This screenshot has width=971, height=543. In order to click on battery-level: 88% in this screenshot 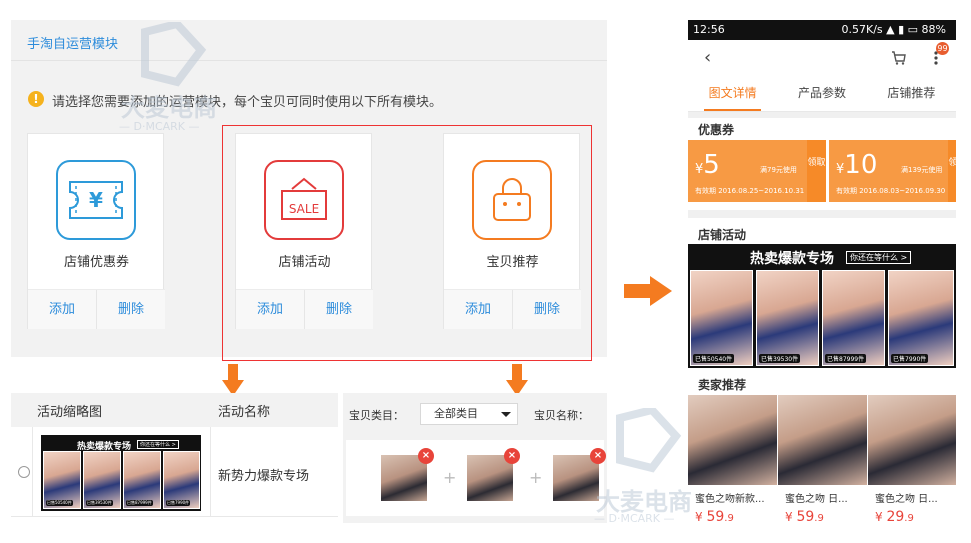, I will do `click(933, 29)`.